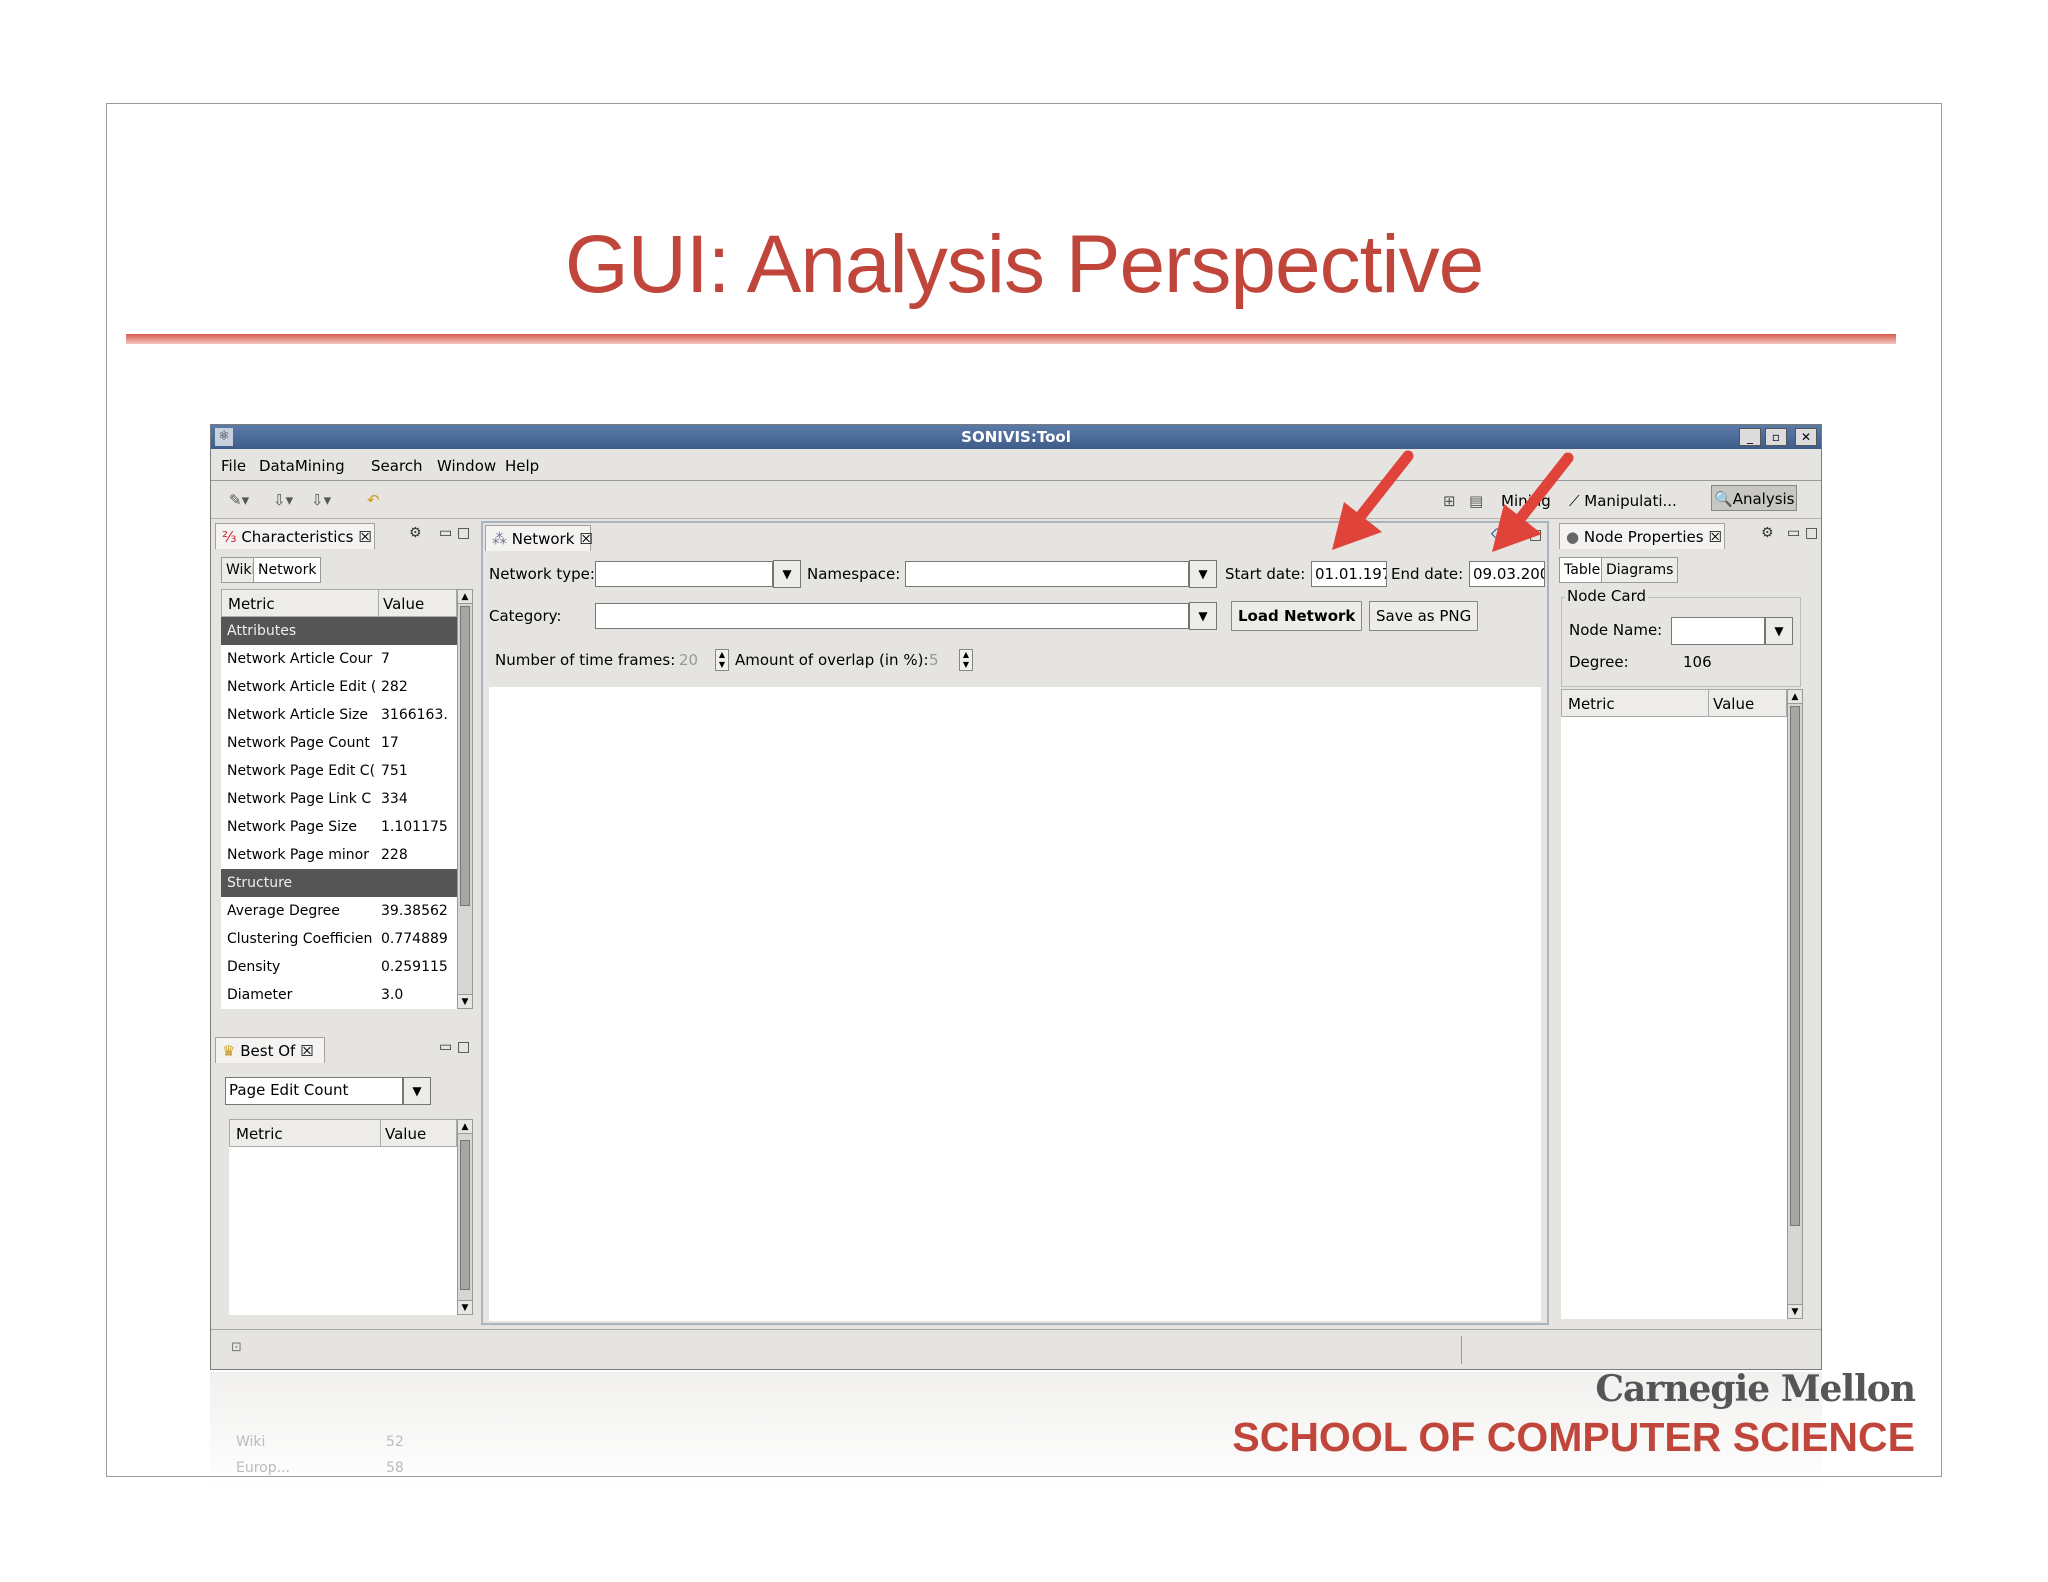 This screenshot has height=1582, width=2048. I want to click on menu-window: Window, so click(466, 466).